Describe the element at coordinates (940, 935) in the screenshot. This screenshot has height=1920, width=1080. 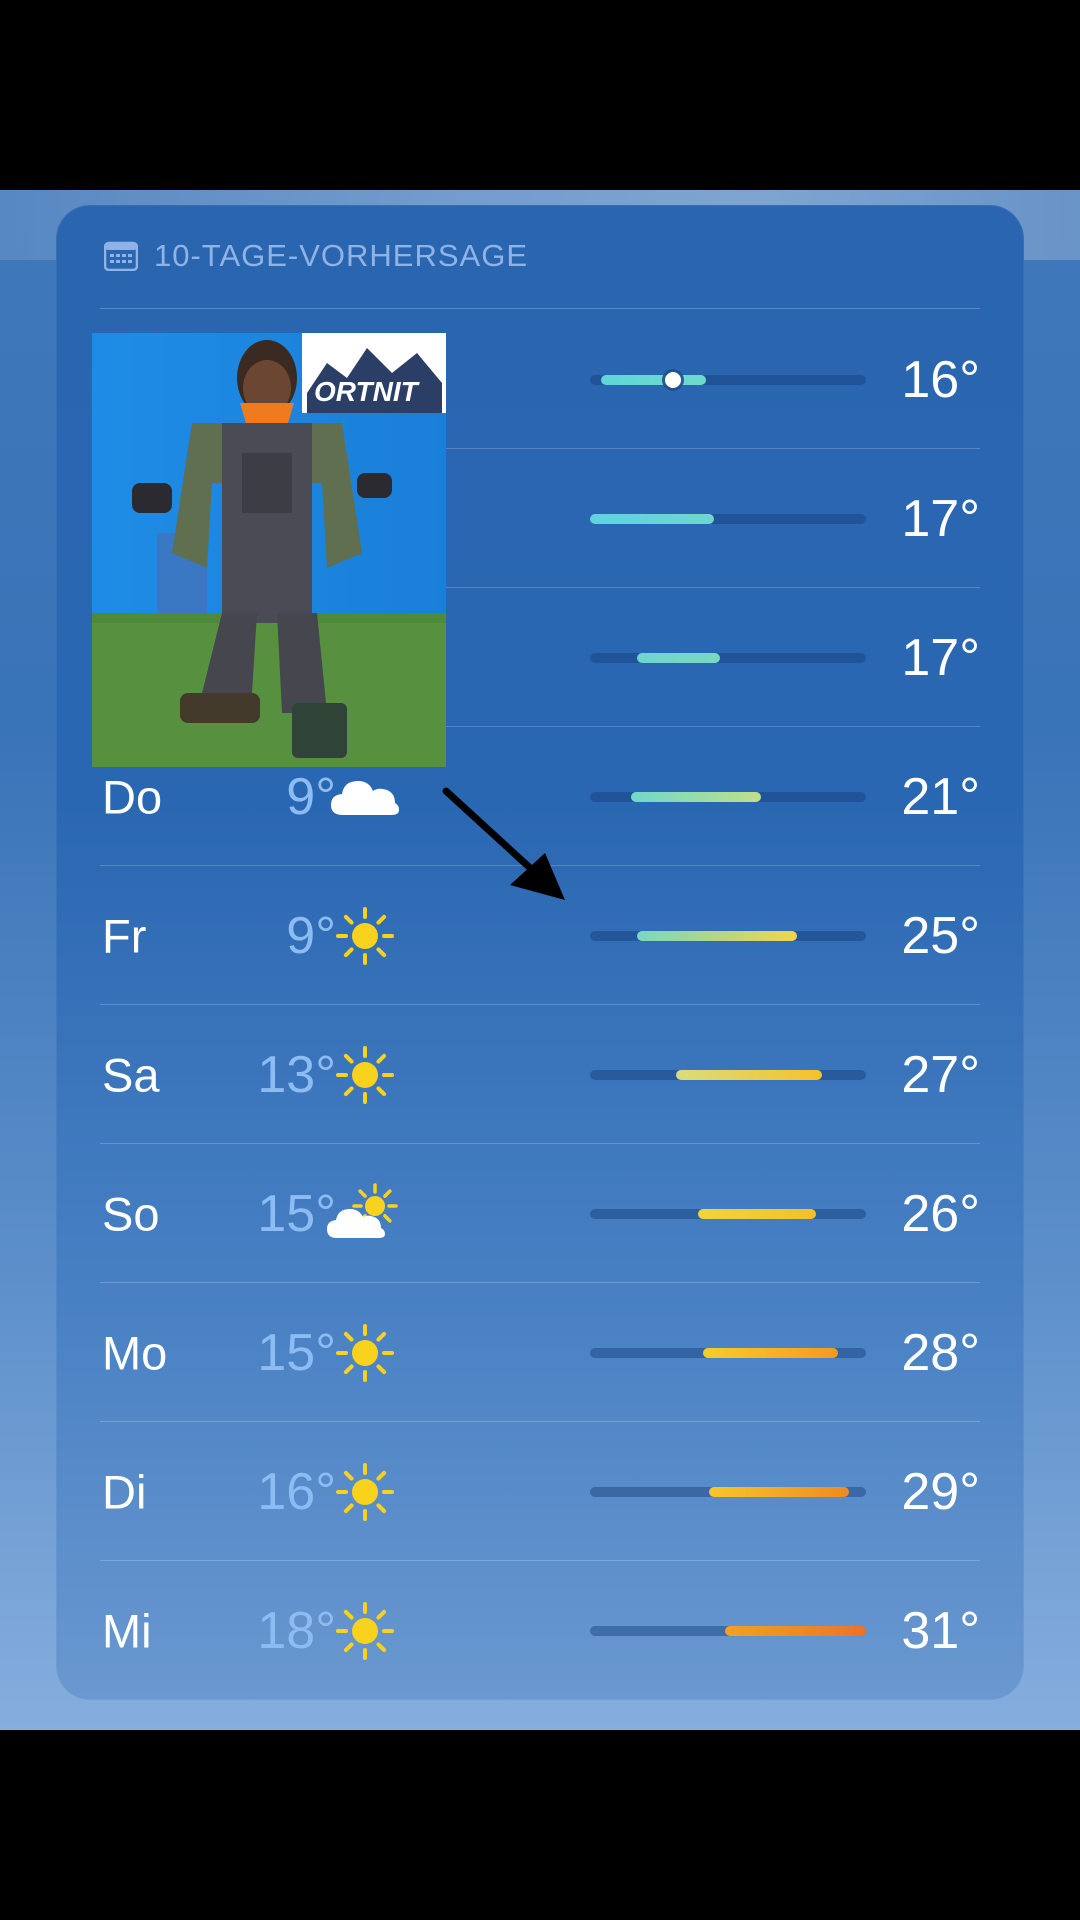
I see `forecast-high-temp: 25°` at that location.